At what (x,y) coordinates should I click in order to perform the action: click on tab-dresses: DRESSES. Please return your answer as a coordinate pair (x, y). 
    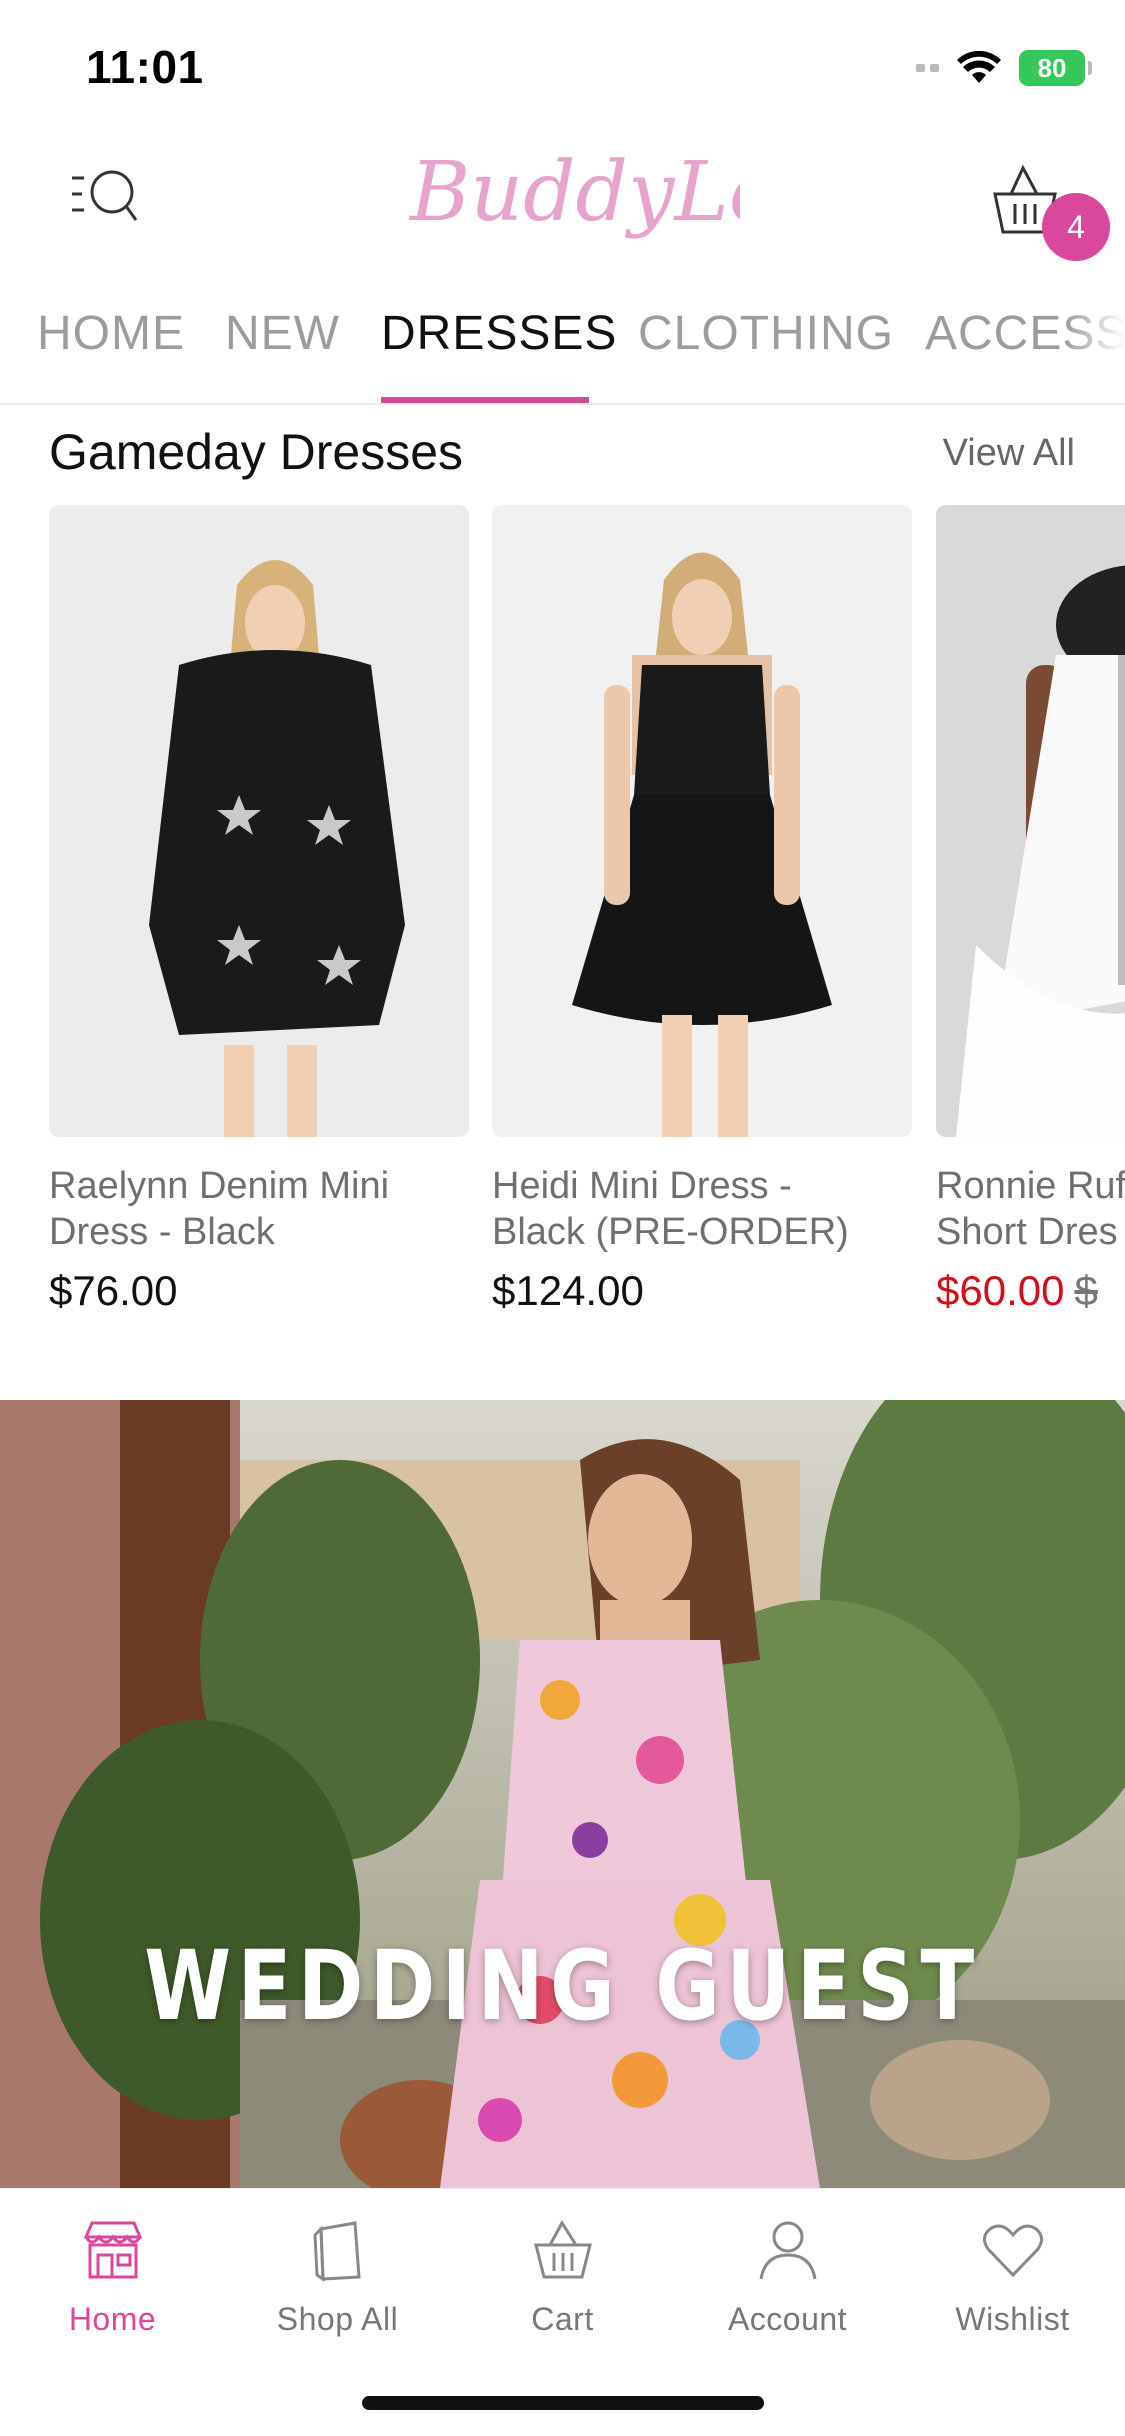
    Looking at the image, I should click on (499, 333).